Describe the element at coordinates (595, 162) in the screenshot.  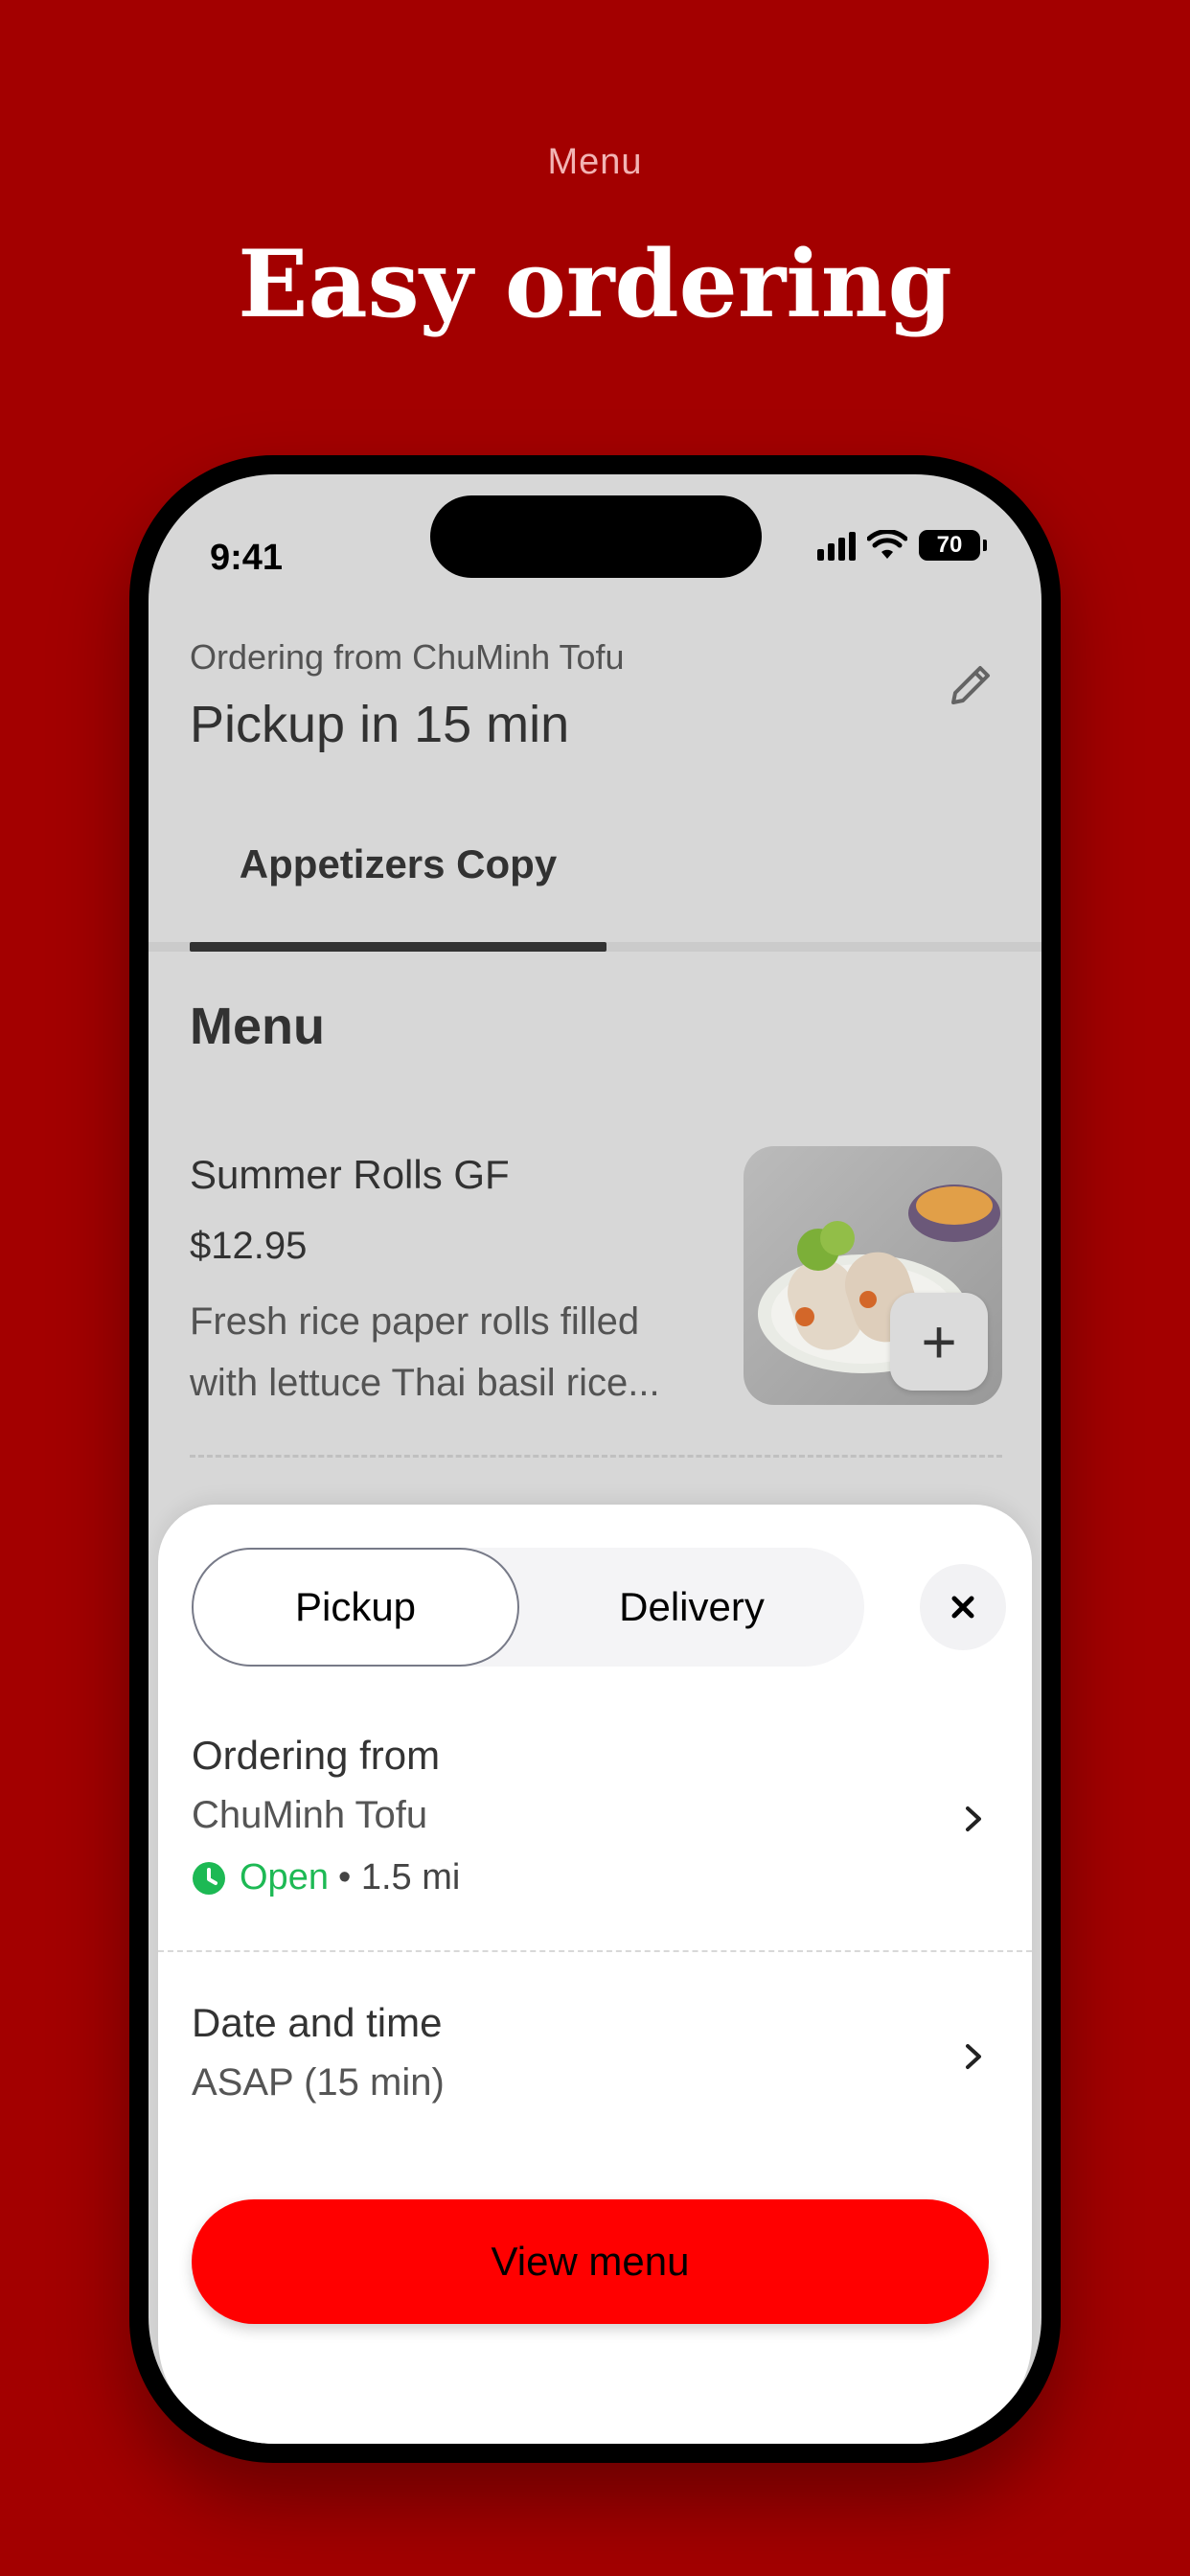
I see `banner-eyebrow: Menu` at that location.